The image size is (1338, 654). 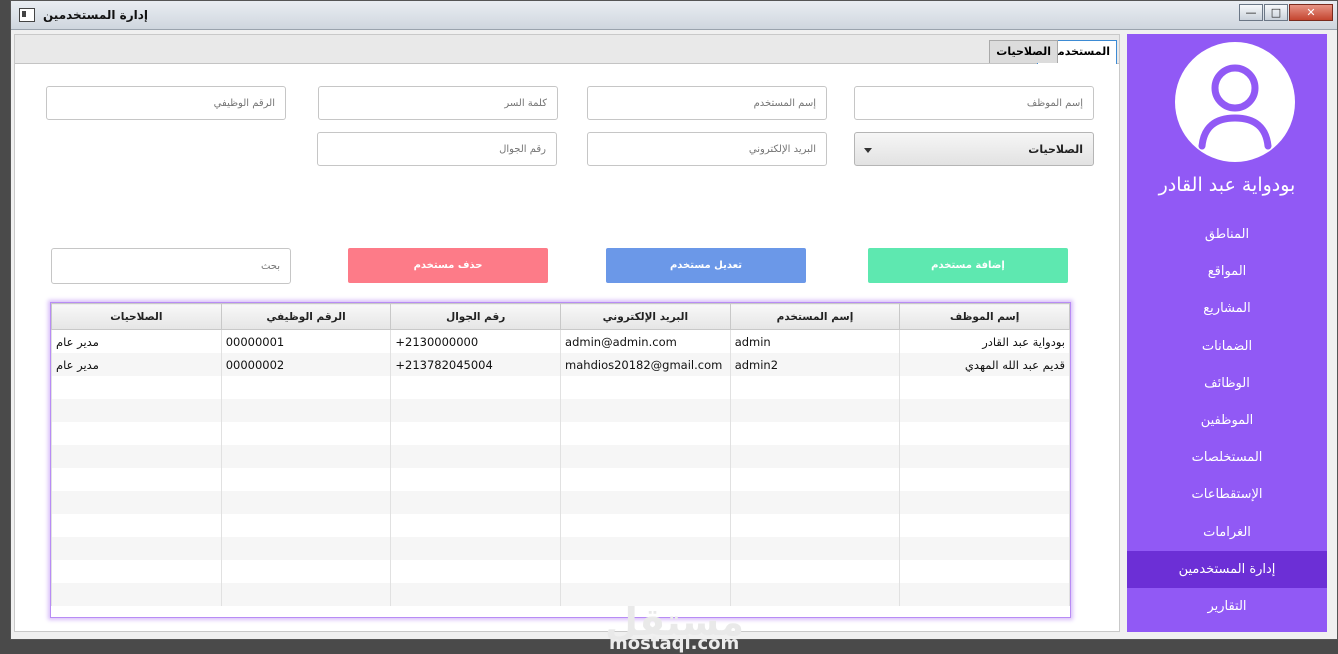 I want to click on employee-name-field, so click(x=974, y=103).